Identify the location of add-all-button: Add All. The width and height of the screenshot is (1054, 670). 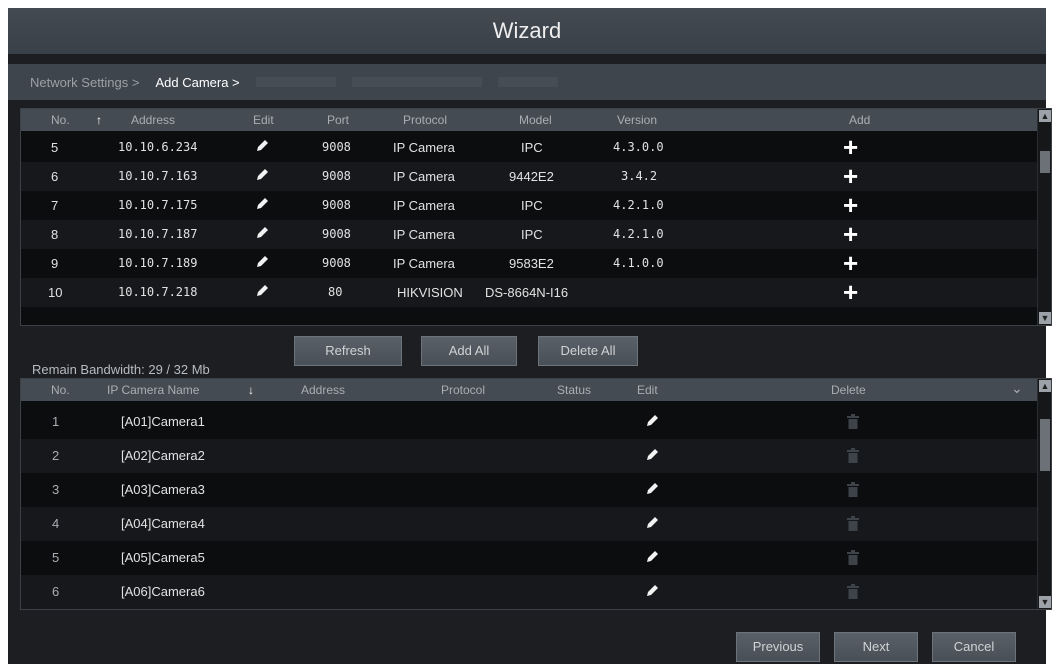
(469, 351).